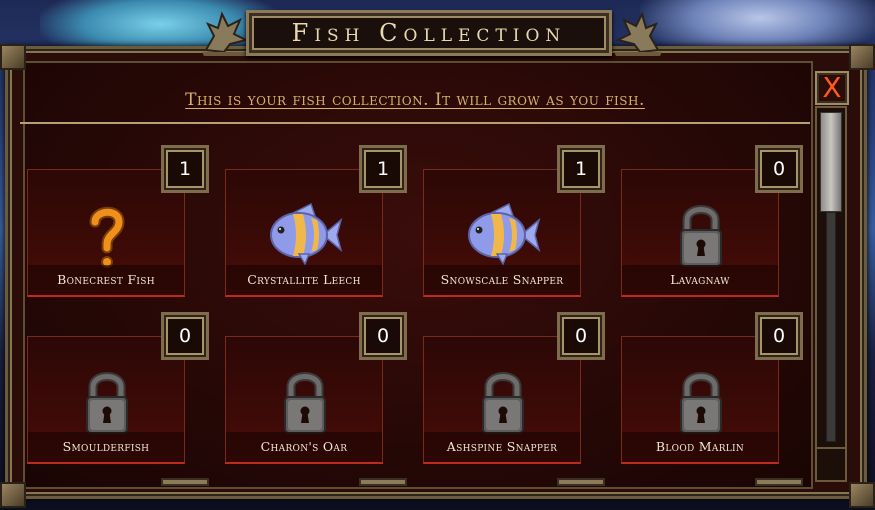 This screenshot has width=875, height=510. What do you see at coordinates (831, 327) in the screenshot?
I see `scrollbar-rail` at bounding box center [831, 327].